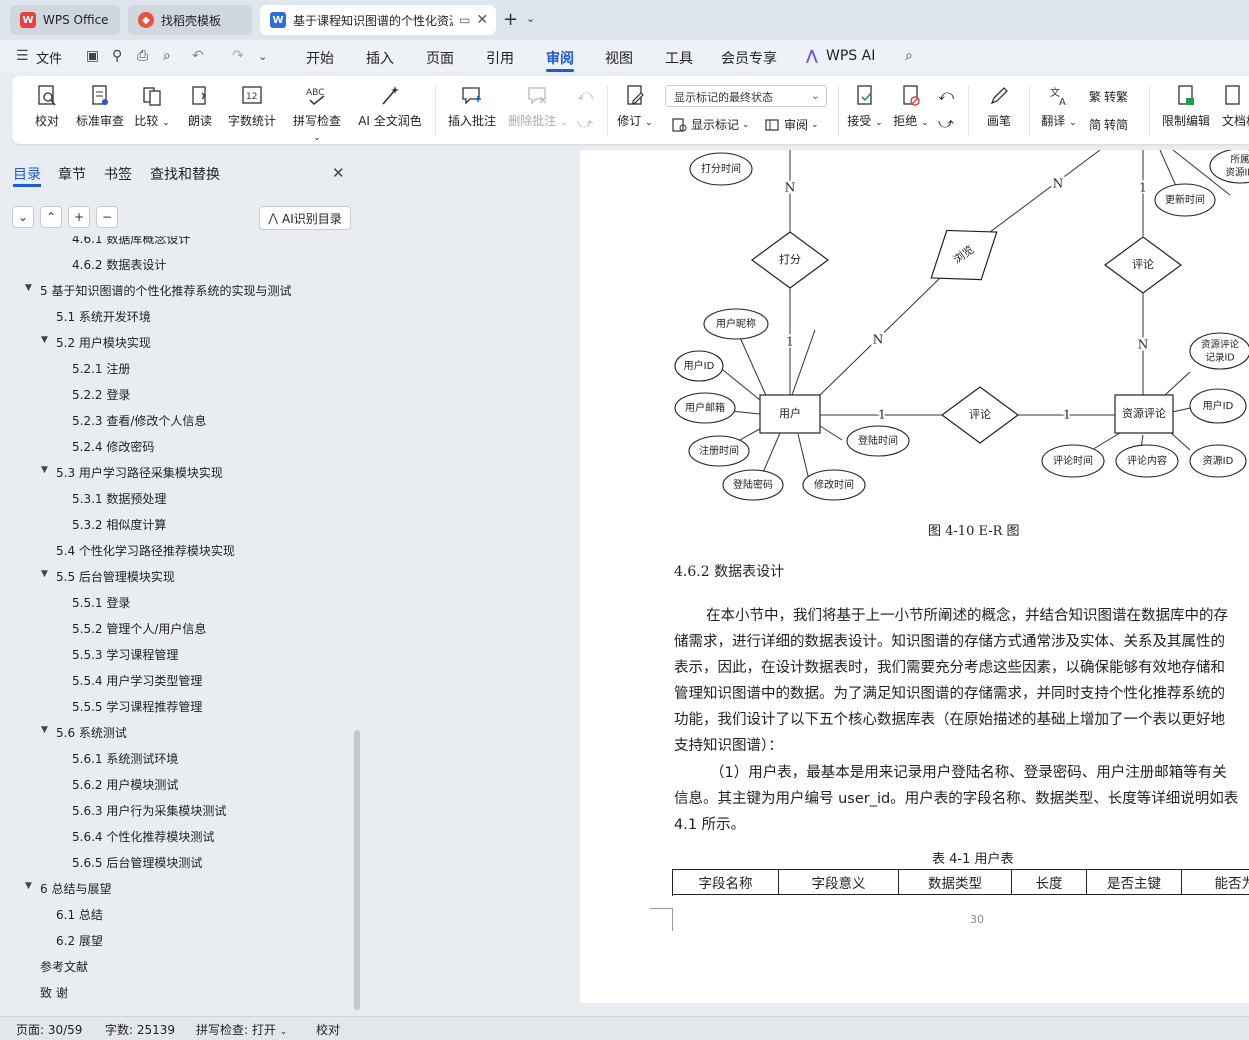 The height and width of the screenshot is (1040, 1249). What do you see at coordinates (23, 217) in the screenshot?
I see `collapse-level-button: ⌄` at bounding box center [23, 217].